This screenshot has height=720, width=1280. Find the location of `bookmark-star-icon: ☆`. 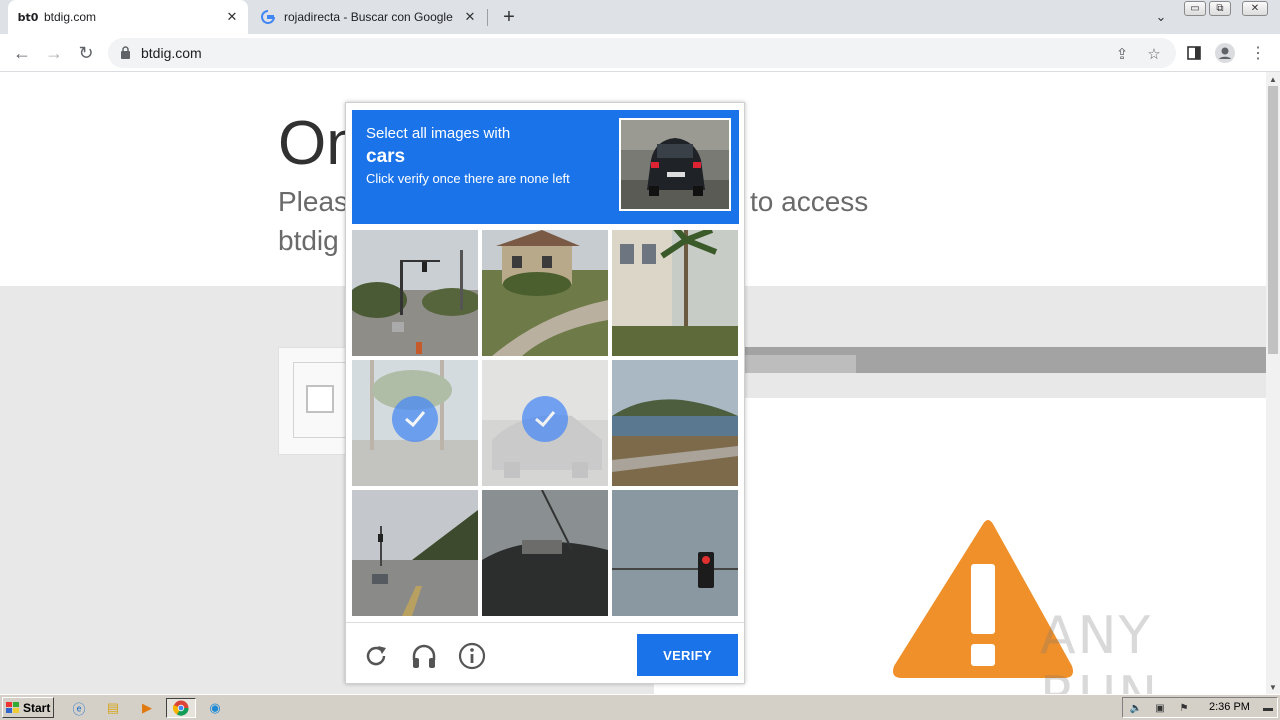

bookmark-star-icon: ☆ is located at coordinates (1154, 54).